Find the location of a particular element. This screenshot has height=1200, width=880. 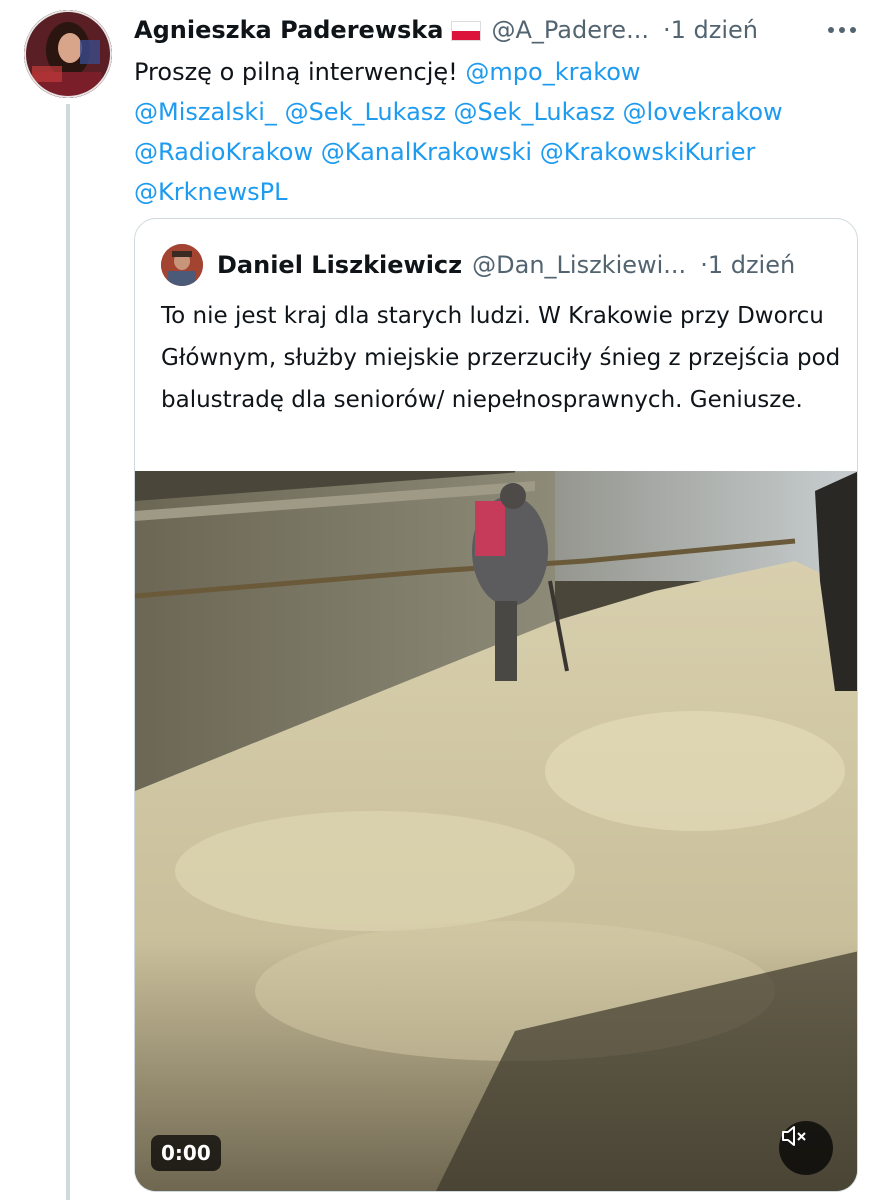

author-display-name: Agnieszka Paderewska is located at coordinates (288, 30).